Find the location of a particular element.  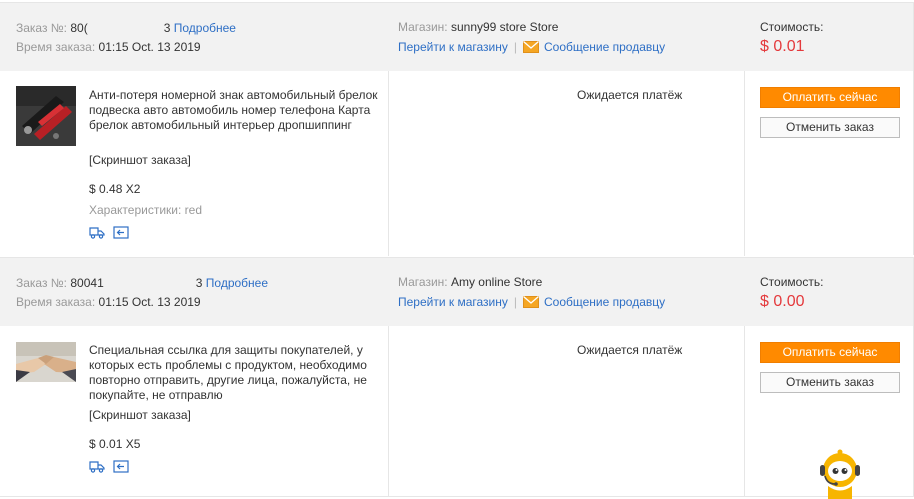

order-number-line: Заказ №: 80041 3 Подробнее is located at coordinates (142, 282).